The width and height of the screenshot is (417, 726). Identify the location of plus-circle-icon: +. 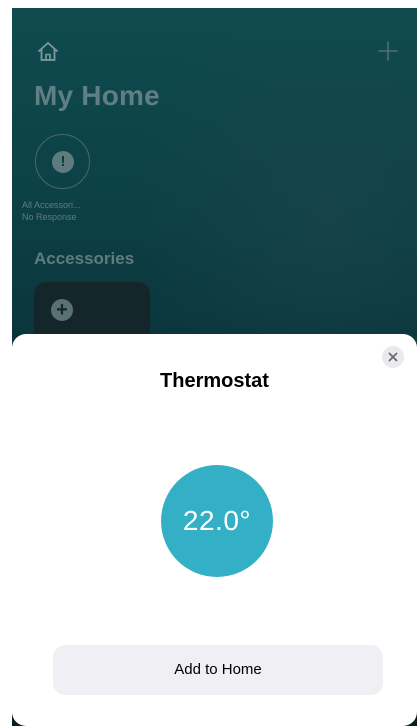
(62, 310).